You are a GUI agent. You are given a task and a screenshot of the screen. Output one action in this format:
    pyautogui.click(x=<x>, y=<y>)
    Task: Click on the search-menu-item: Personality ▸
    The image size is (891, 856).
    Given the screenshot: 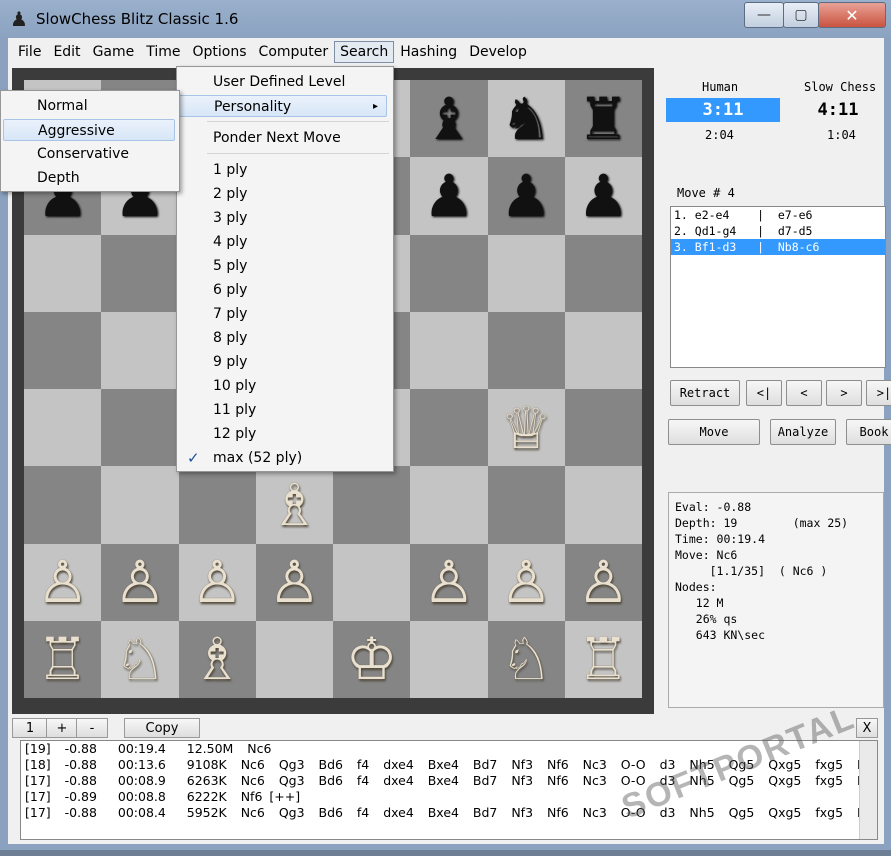 What is the action you would take?
    pyautogui.click(x=283, y=106)
    